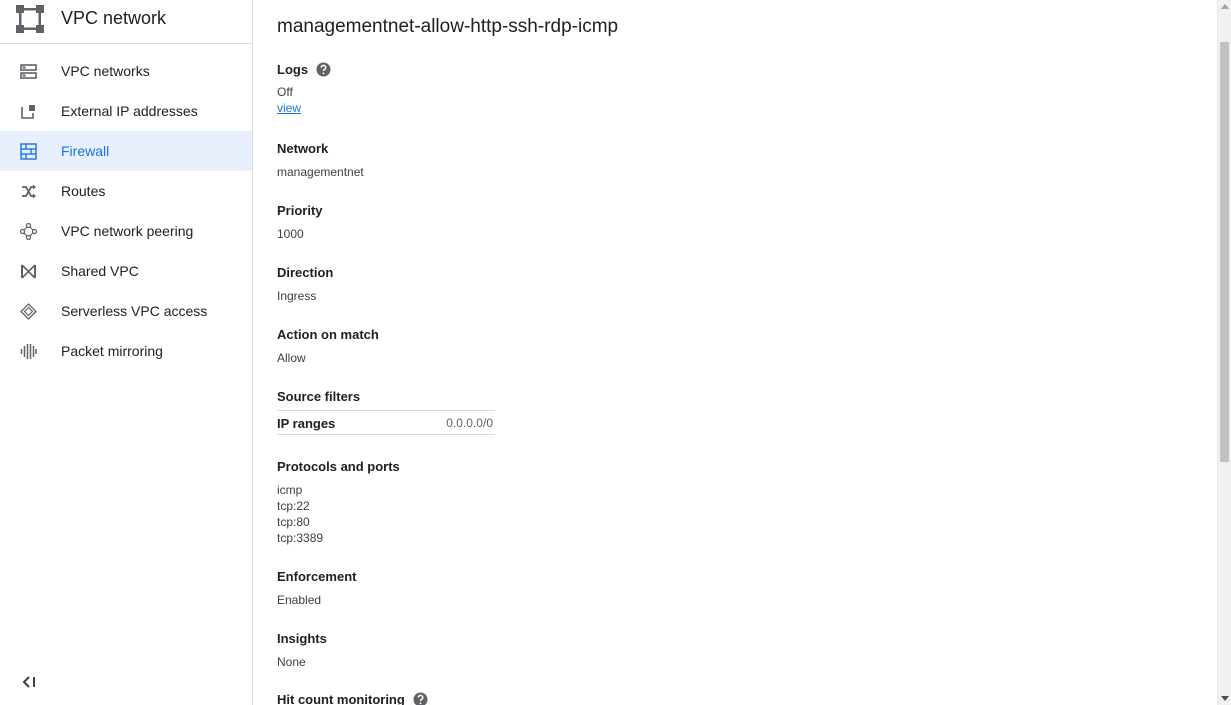 The image size is (1231, 705). I want to click on logs-section: Logs Off view, so click(304, 89).